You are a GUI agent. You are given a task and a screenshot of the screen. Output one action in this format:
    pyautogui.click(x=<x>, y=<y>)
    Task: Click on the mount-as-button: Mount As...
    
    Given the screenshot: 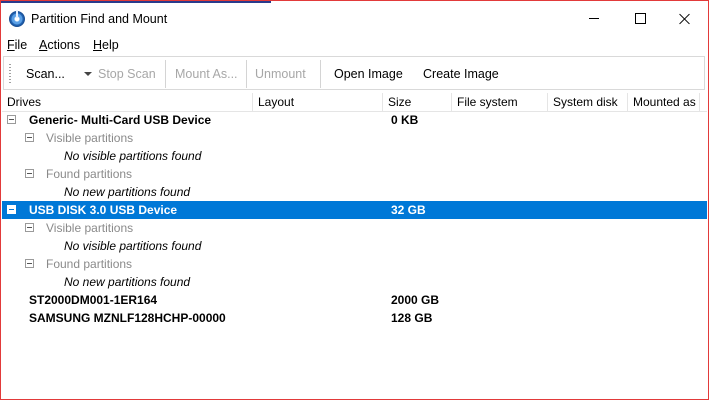 What is the action you would take?
    pyautogui.click(x=206, y=74)
    